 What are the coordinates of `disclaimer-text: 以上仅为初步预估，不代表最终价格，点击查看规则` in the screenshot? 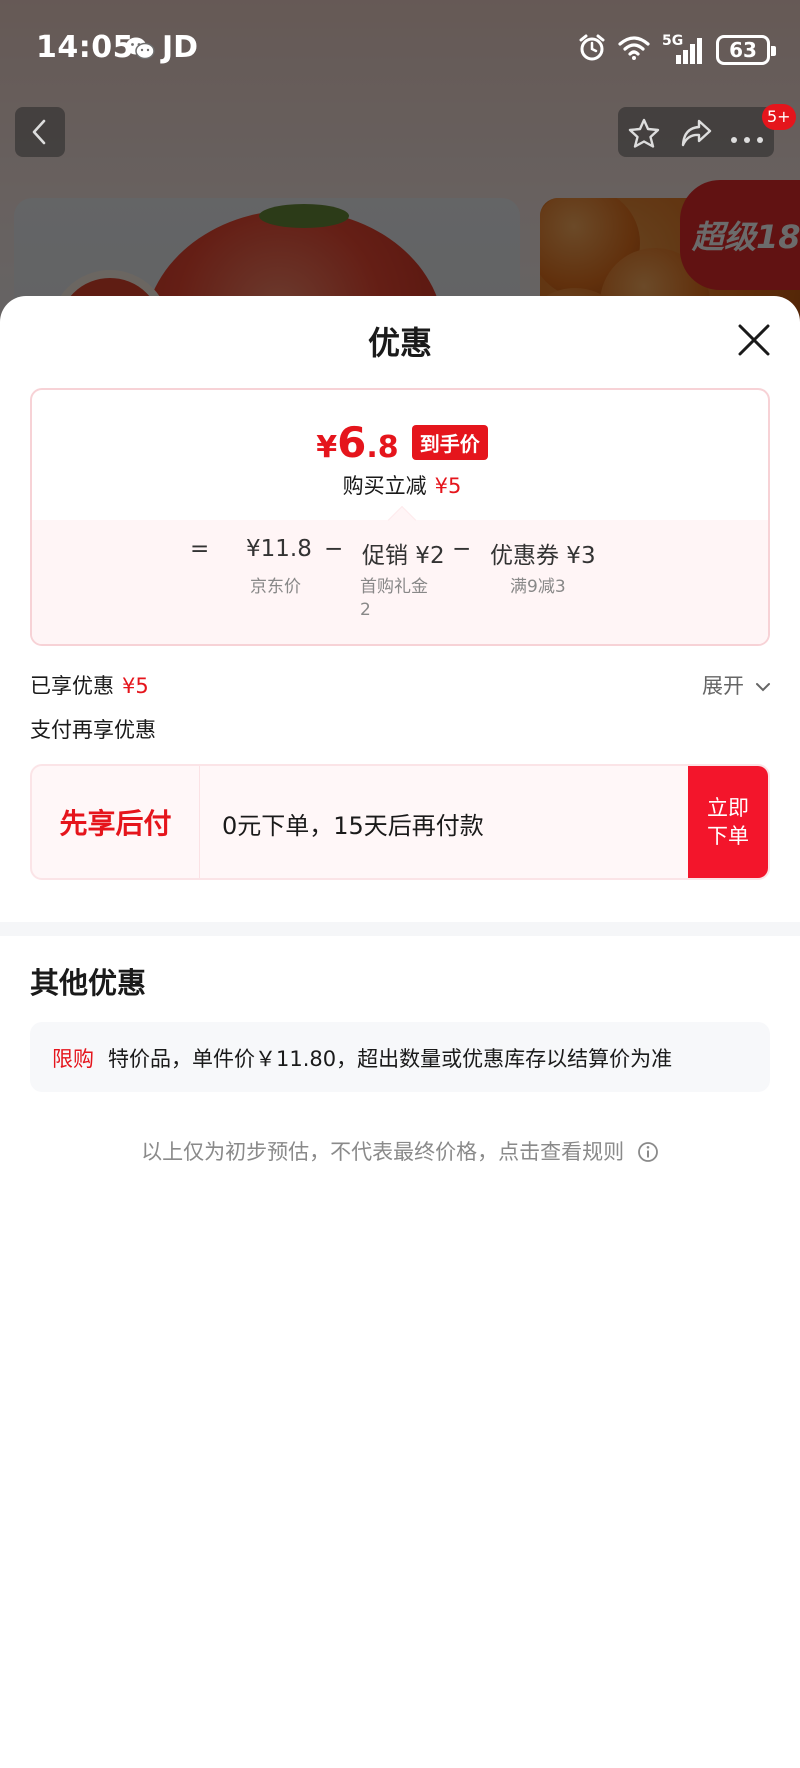 It's located at (383, 1152).